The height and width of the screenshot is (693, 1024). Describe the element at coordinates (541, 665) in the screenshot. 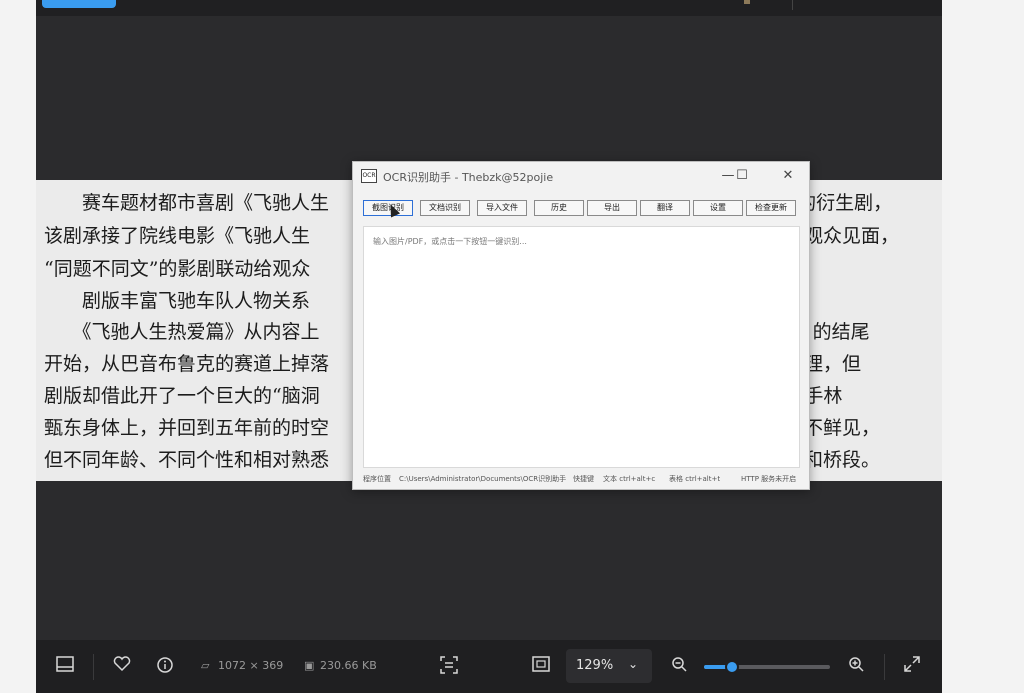

I see `fit-screen-icon` at that location.